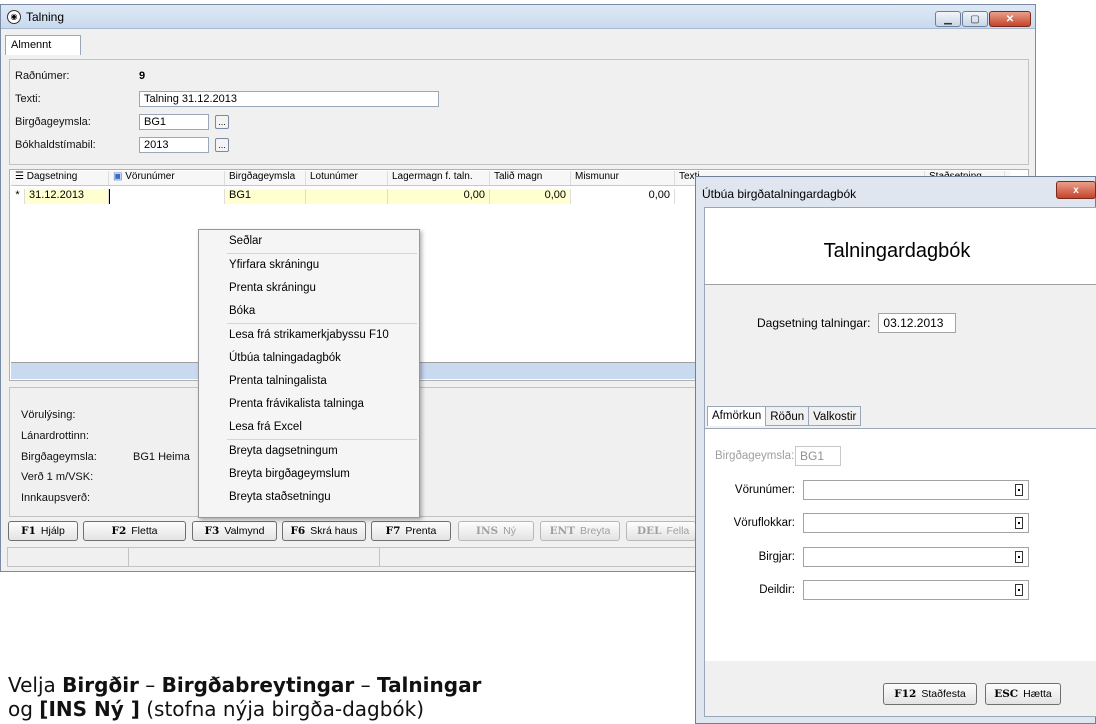 This screenshot has width=1096, height=724. What do you see at coordinates (265, 196) in the screenshot?
I see `cell-birgdageymsla: BG1` at bounding box center [265, 196].